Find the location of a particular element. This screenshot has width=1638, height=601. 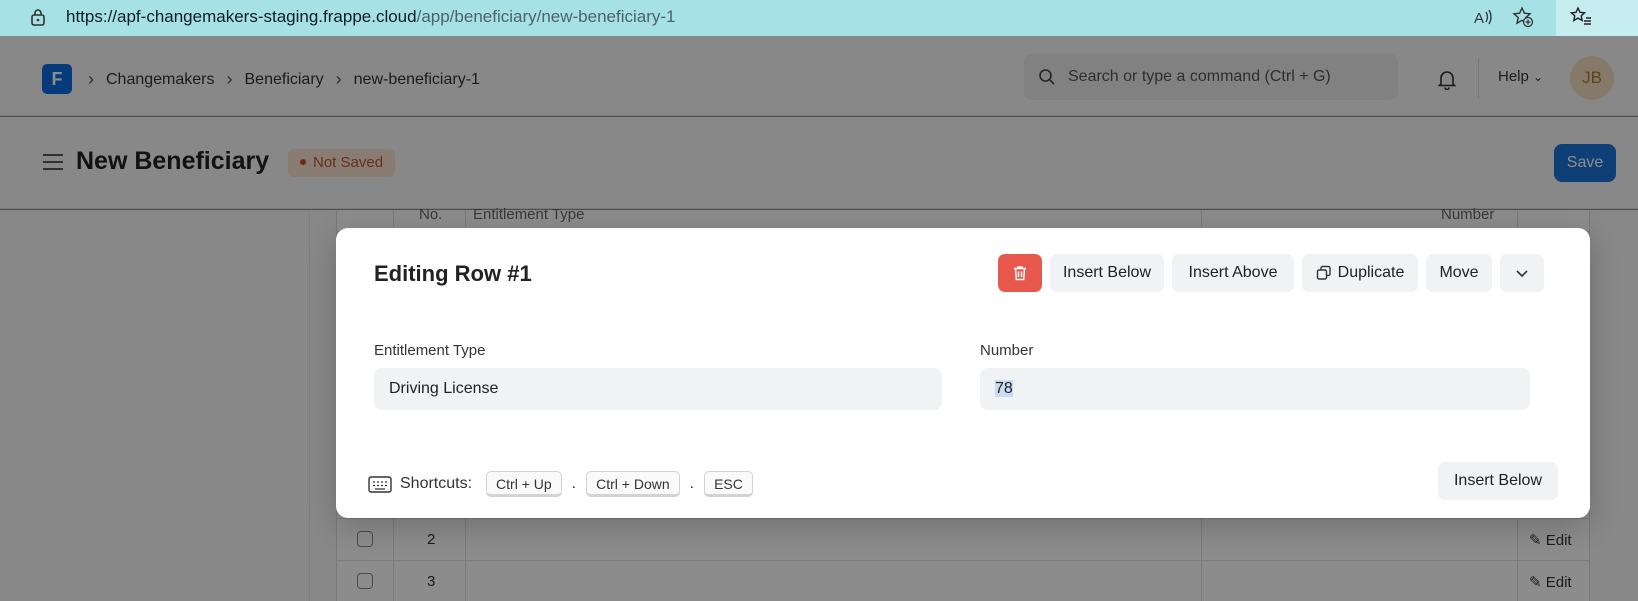

number-label: Number is located at coordinates (1007, 350).